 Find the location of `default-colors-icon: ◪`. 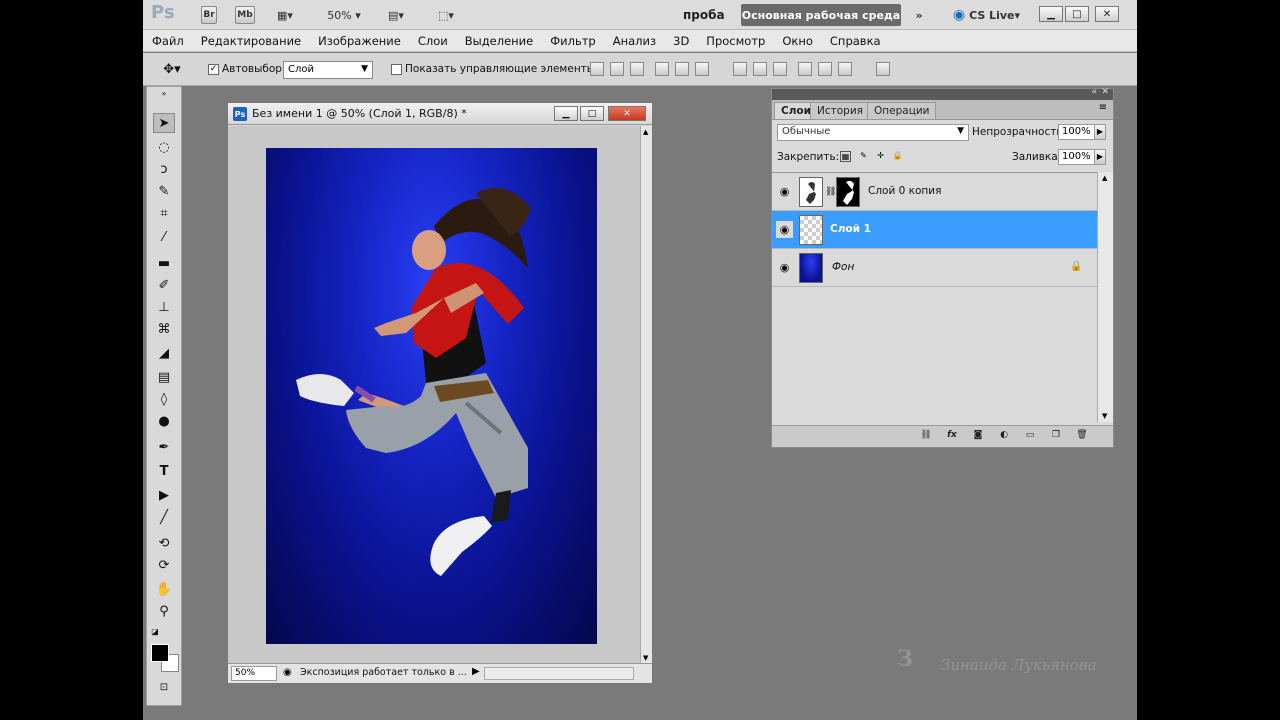

default-colors-icon: ◪ is located at coordinates (155, 631).